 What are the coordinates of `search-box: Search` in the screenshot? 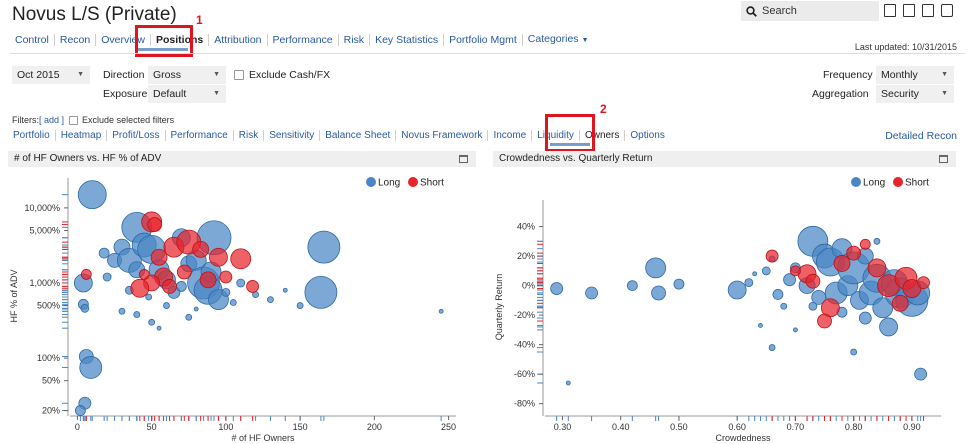 It's located at (810, 11).